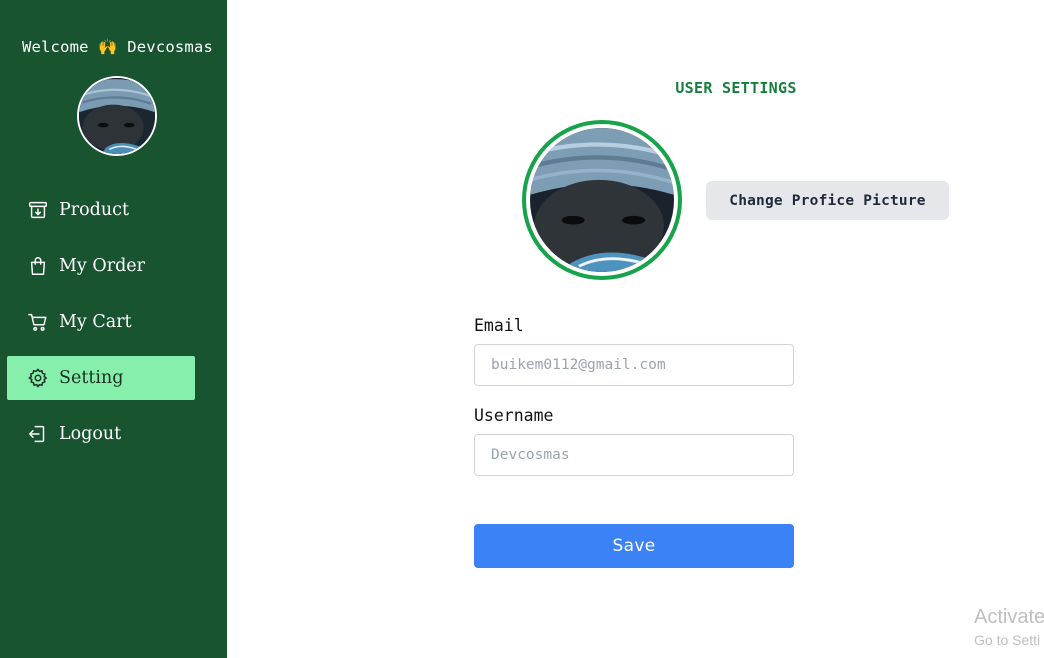  Describe the element at coordinates (38, 434) in the screenshot. I see `logout-icon` at that location.